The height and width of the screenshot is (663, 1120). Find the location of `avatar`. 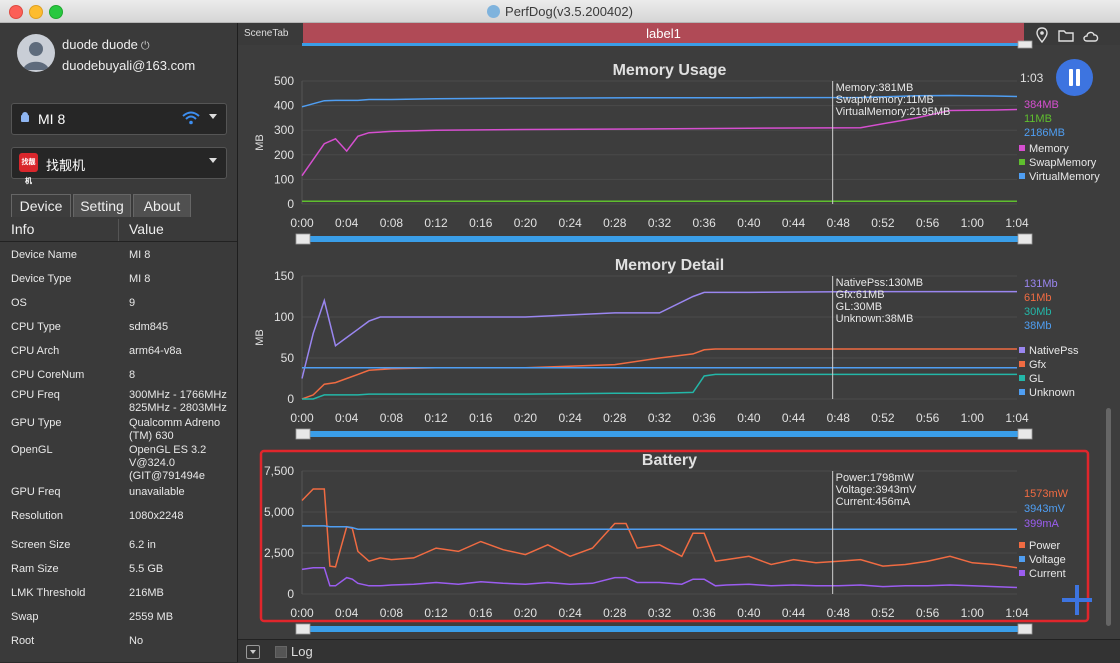

avatar is located at coordinates (36, 53).